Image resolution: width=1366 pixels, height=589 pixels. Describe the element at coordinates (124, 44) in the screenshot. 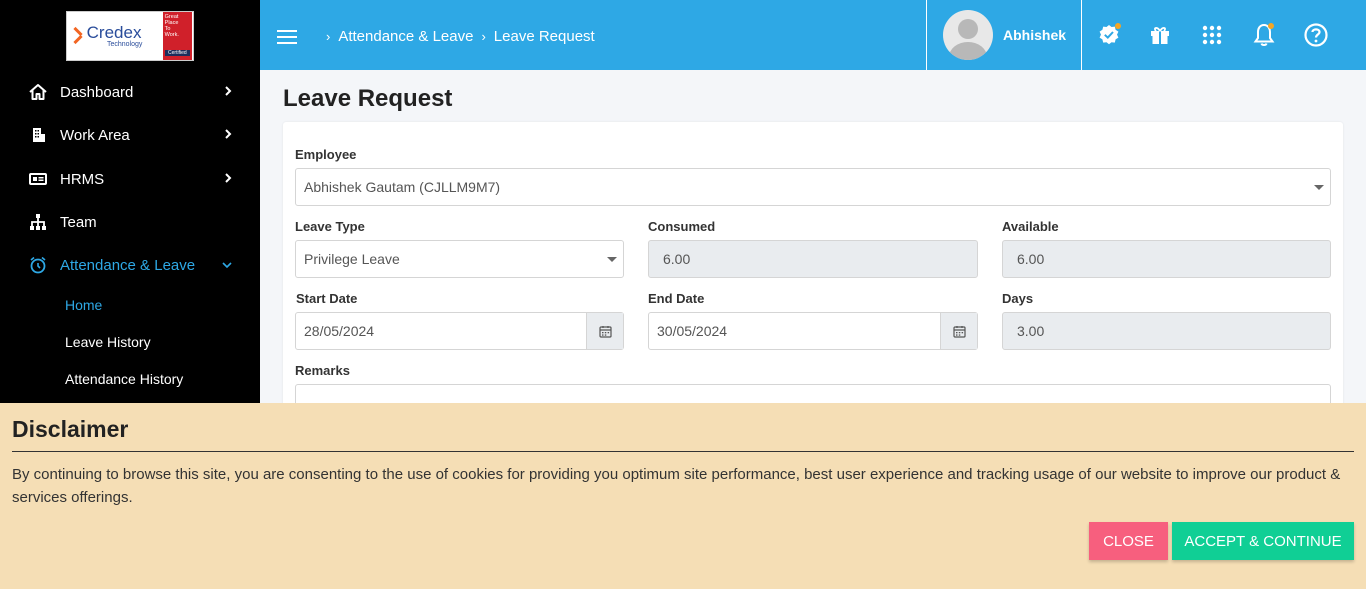

I see `logo-sub: Technology` at that location.